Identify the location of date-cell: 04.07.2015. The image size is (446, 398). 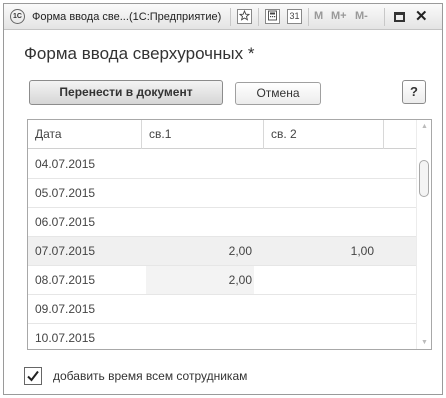
(65, 164).